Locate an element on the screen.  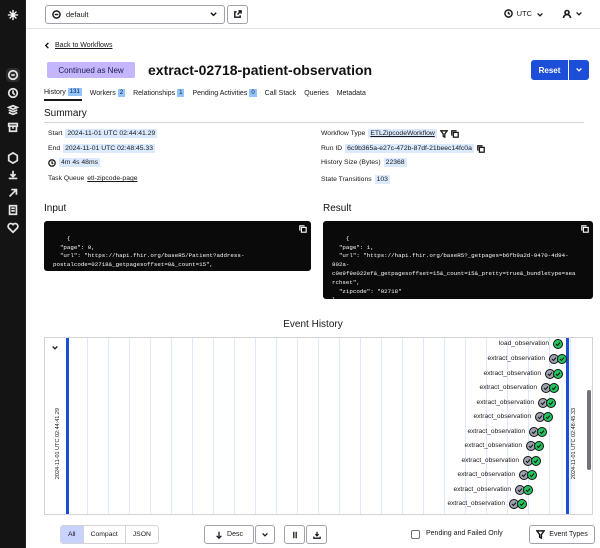
tab-history: History 131 is located at coordinates (63, 94).